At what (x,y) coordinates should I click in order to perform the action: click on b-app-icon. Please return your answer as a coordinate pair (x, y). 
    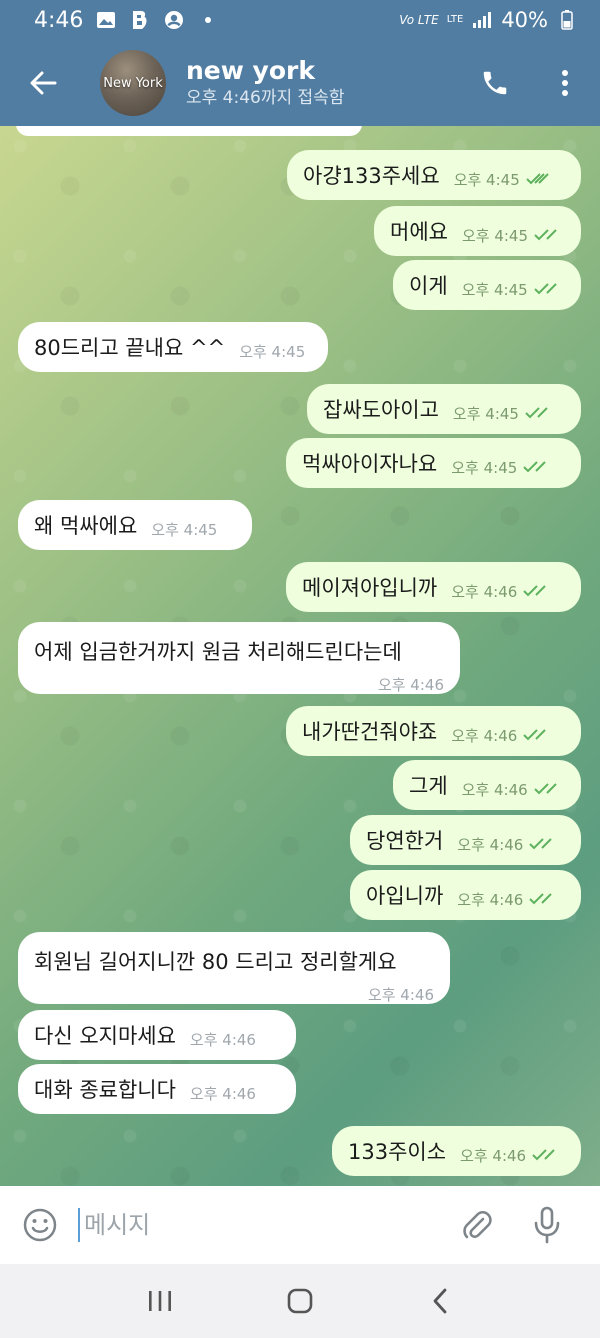
    Looking at the image, I should click on (140, 20).